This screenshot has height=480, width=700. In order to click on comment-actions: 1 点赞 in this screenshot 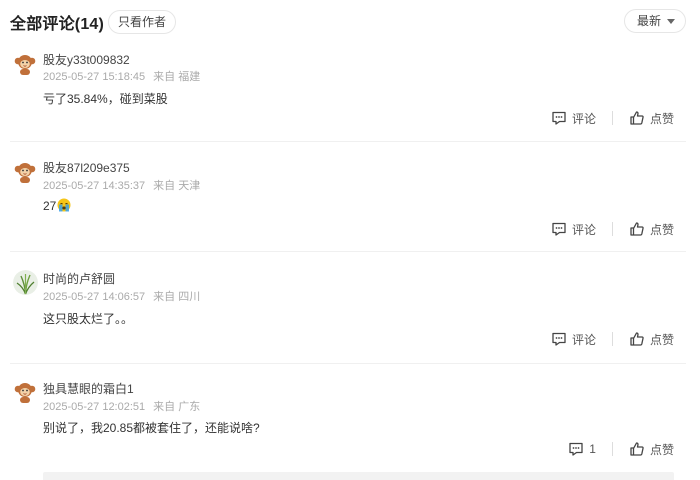, I will do `click(621, 449)`.